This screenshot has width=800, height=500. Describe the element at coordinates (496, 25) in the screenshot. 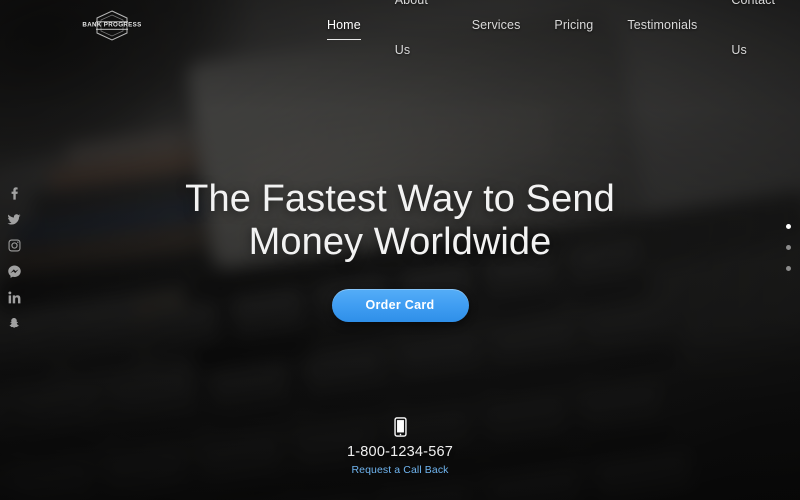

I see `nav-item-services: Services` at that location.